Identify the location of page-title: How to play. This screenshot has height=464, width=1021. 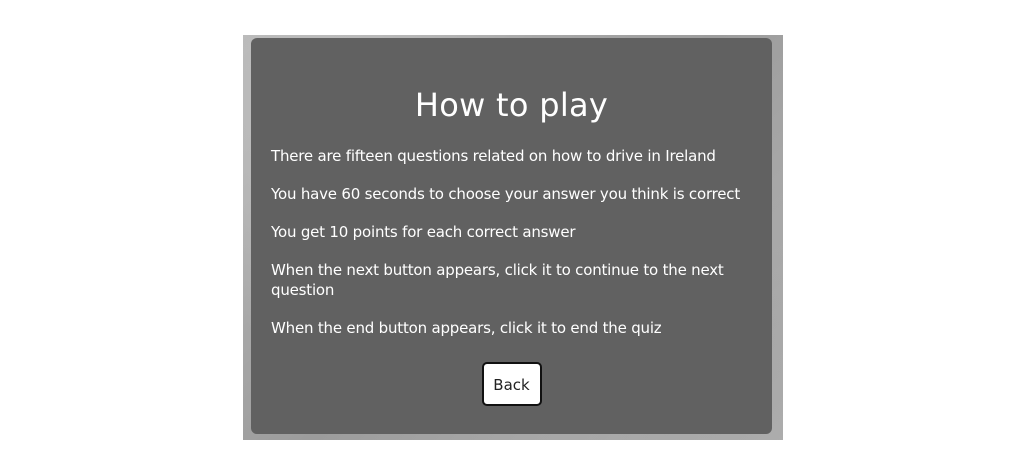
(511, 105).